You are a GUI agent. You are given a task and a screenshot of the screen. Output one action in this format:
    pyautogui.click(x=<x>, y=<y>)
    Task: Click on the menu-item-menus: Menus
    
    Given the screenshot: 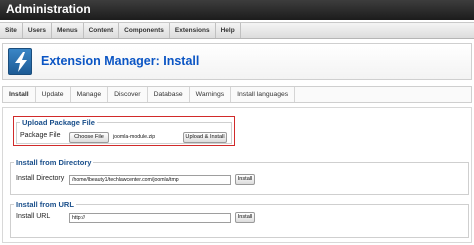 What is the action you would take?
    pyautogui.click(x=68, y=30)
    